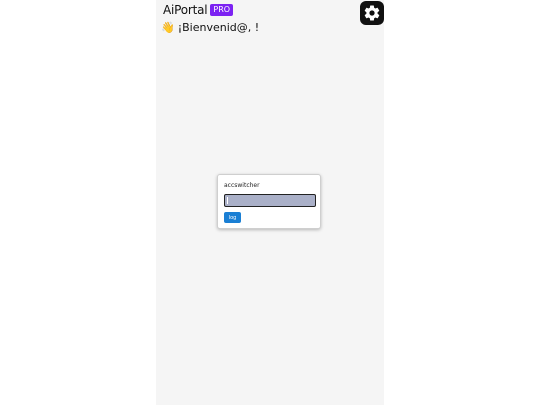 The height and width of the screenshot is (405, 540). Describe the element at coordinates (185, 10) in the screenshot. I see `brand-name: AiPortal` at that location.